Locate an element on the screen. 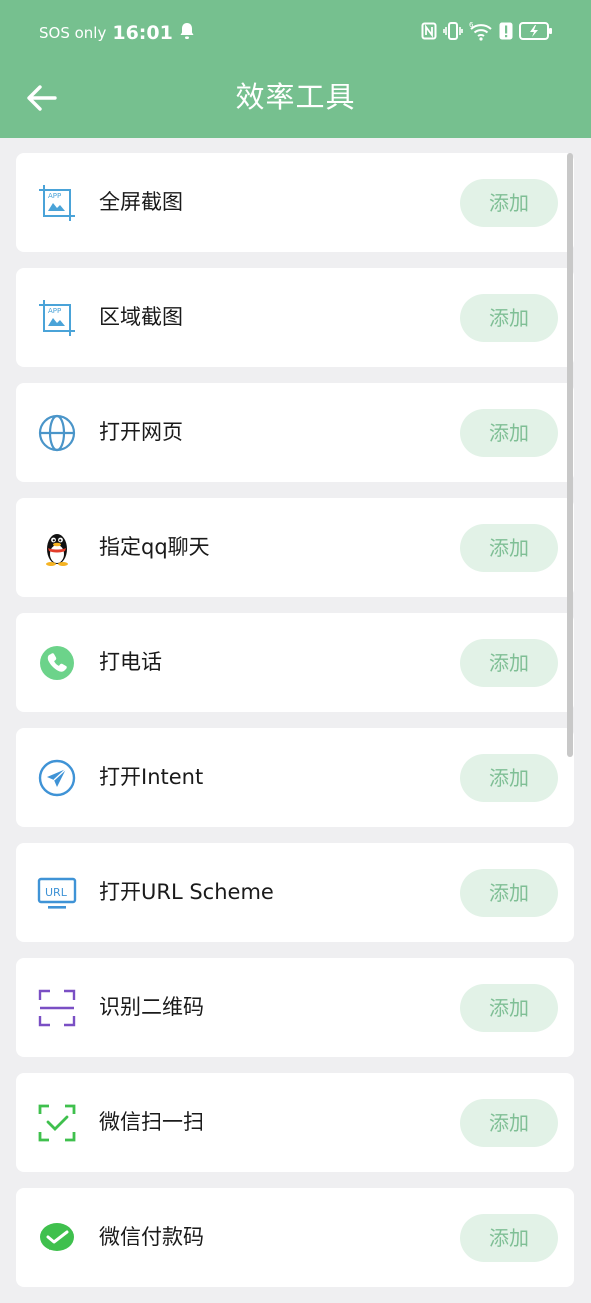 This screenshot has width=591, height=1303. tool-item-wechat-scan: 微信扫一扫 添加 is located at coordinates (295, 1122).